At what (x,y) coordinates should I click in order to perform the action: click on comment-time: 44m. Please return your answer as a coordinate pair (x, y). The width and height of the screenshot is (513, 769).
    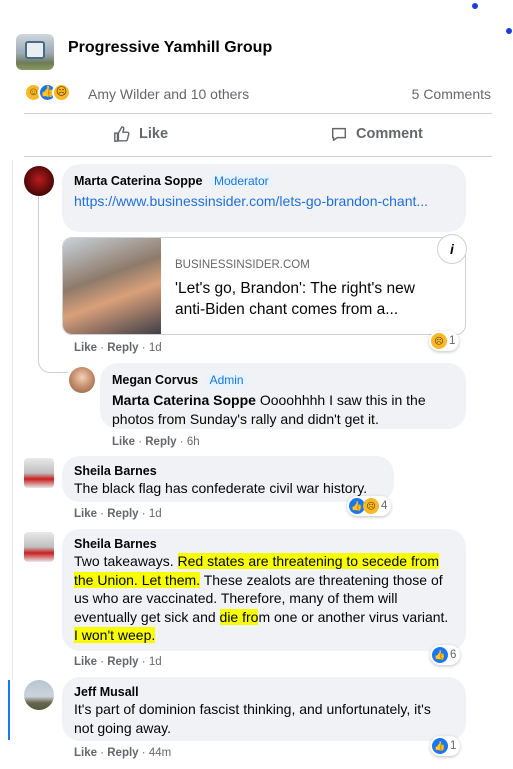
    Looking at the image, I should click on (160, 753).